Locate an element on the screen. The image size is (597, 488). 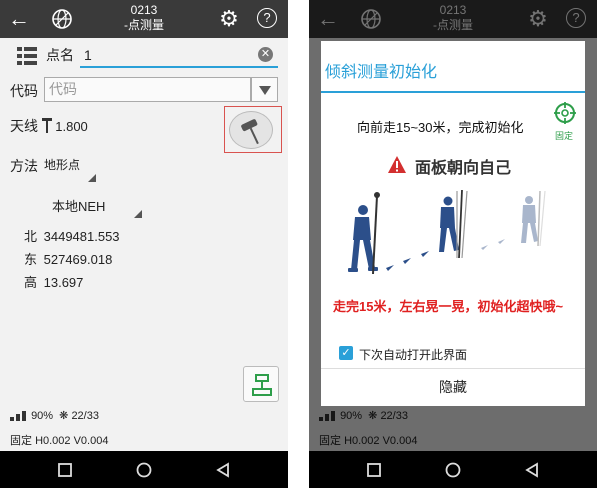
page-title: 0213 -点测量 is located at coordinates (144, 18).